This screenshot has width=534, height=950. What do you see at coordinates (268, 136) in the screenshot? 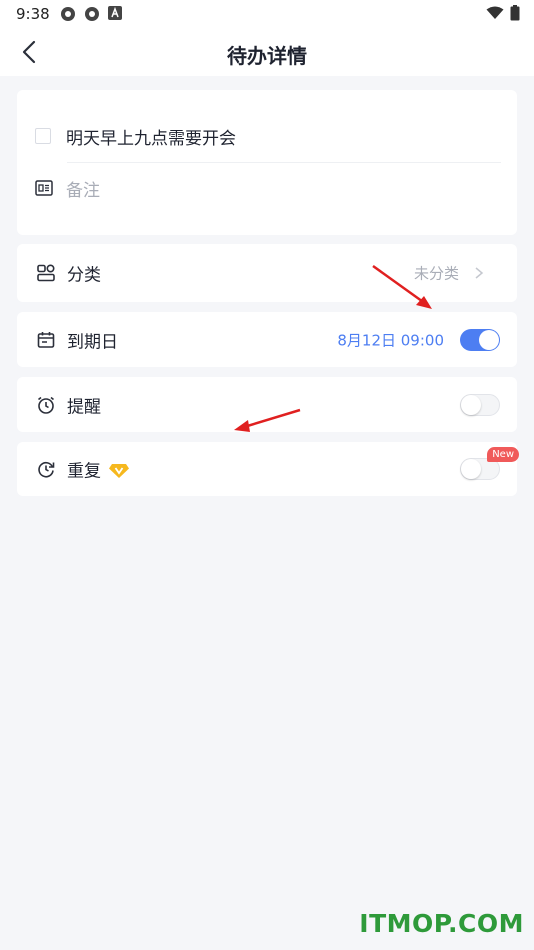
I see `task-row: 明天早上九点需要开会` at bounding box center [268, 136].